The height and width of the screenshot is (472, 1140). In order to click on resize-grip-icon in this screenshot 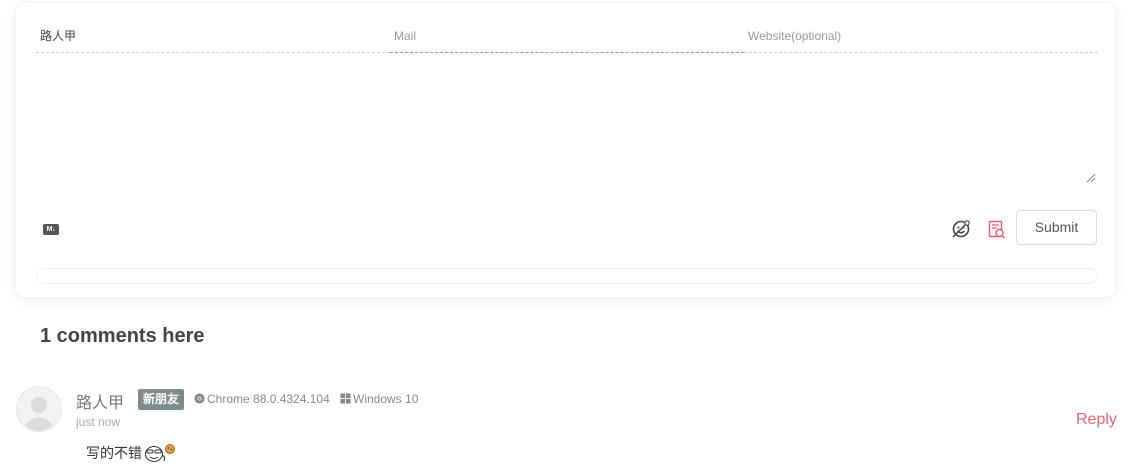, I will do `click(1091, 178)`.